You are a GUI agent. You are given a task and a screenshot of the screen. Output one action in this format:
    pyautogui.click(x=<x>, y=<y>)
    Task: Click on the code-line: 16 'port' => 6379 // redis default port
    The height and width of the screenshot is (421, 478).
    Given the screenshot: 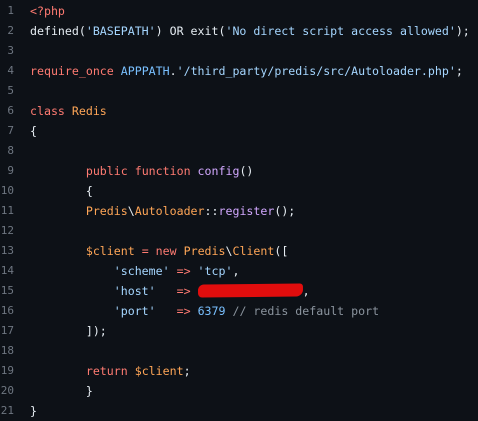 What is the action you would take?
    pyautogui.click(x=239, y=311)
    